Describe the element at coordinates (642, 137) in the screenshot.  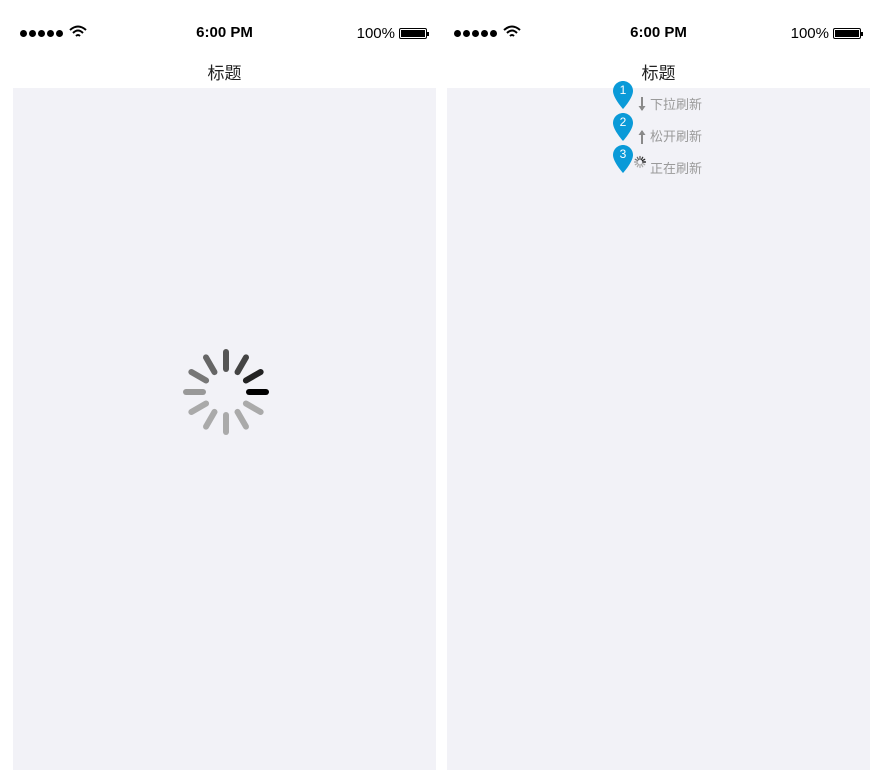
I see `arrow-up-icon` at that location.